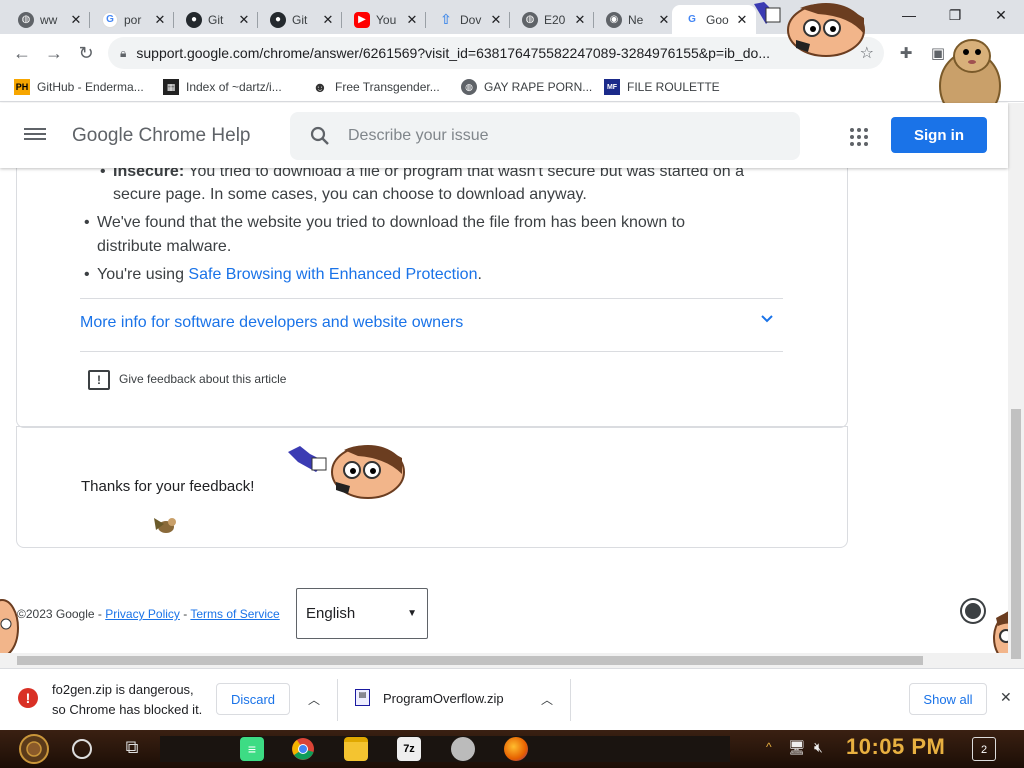 This screenshot has height=768, width=1024. I want to click on tab-4: ● Git ✕, so click(300, 19).